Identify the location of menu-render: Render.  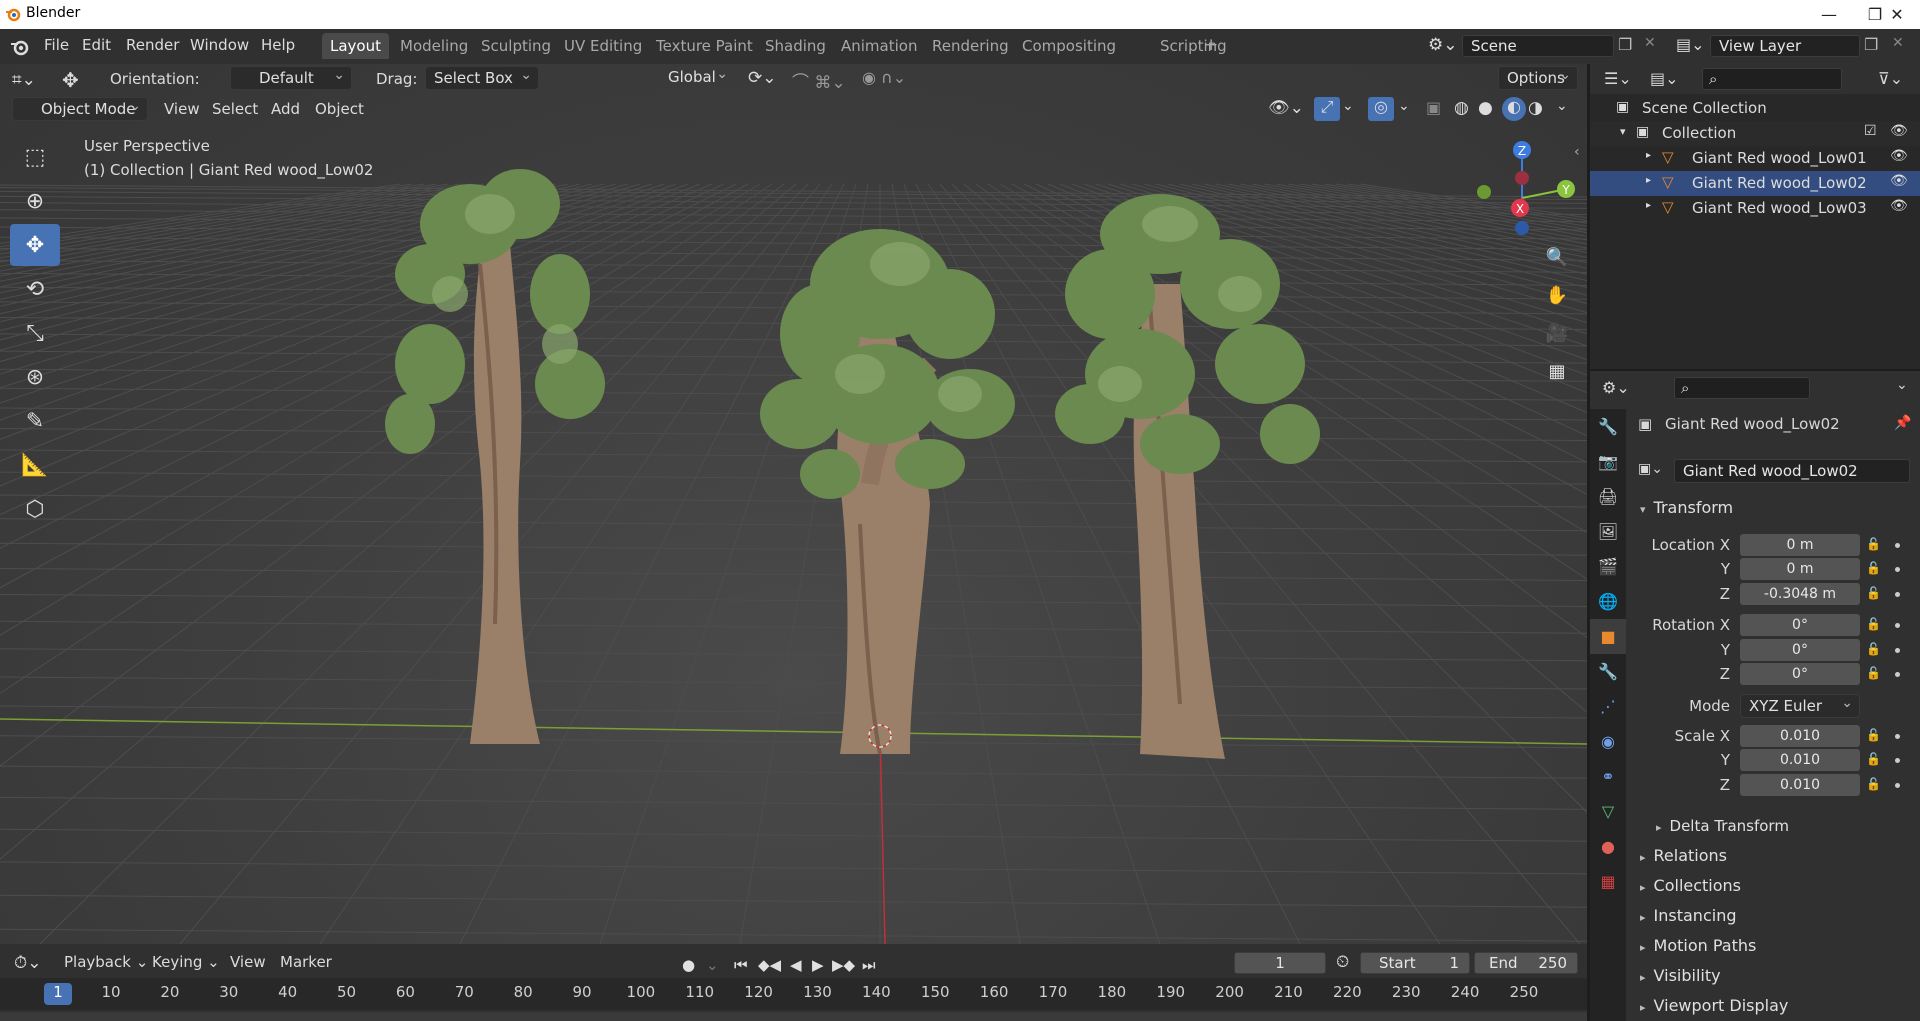
(152, 45).